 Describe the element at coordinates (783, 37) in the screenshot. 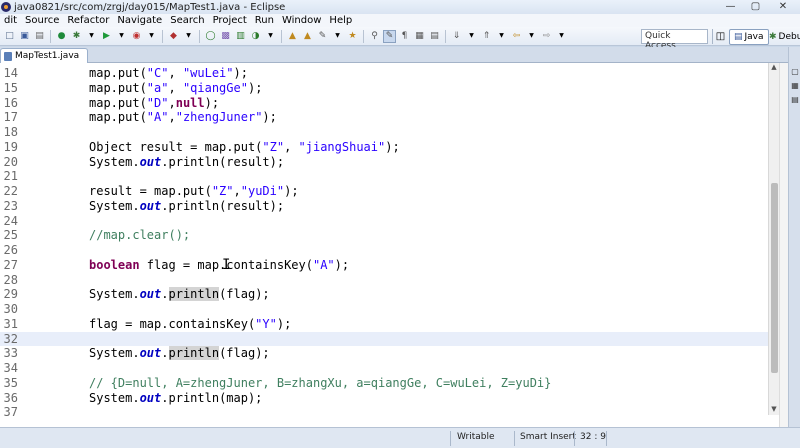

I see `perspective-debug-button: ✱ Debug` at that location.